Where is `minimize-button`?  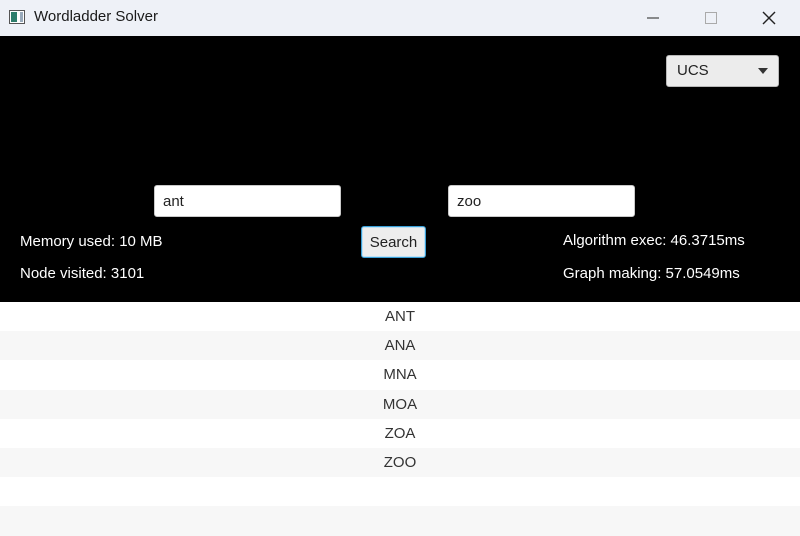 minimize-button is located at coordinates (653, 18).